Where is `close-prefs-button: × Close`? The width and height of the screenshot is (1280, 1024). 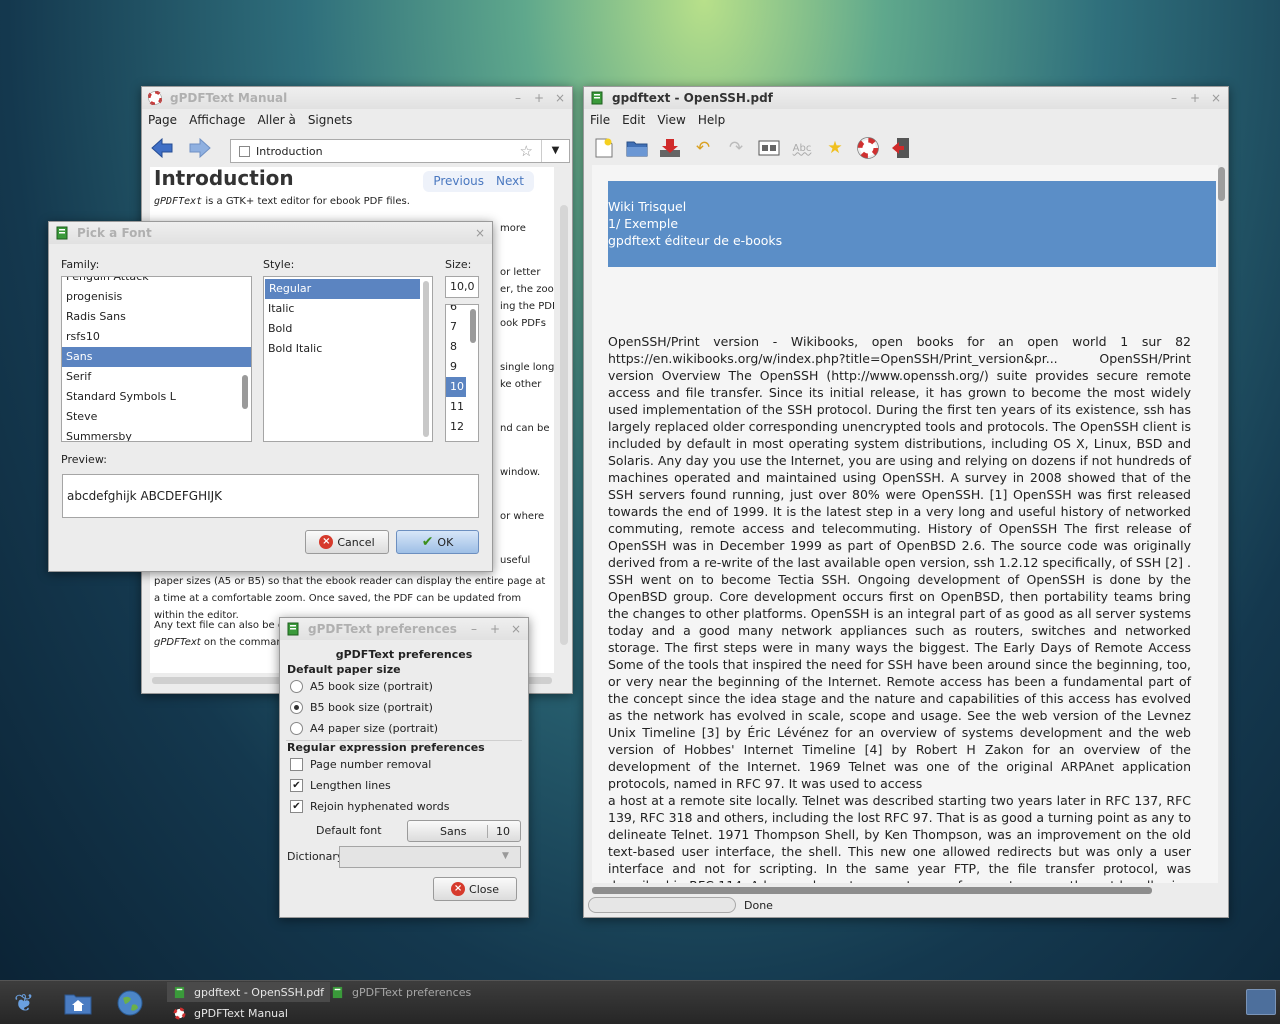 close-prefs-button: × Close is located at coordinates (475, 889).